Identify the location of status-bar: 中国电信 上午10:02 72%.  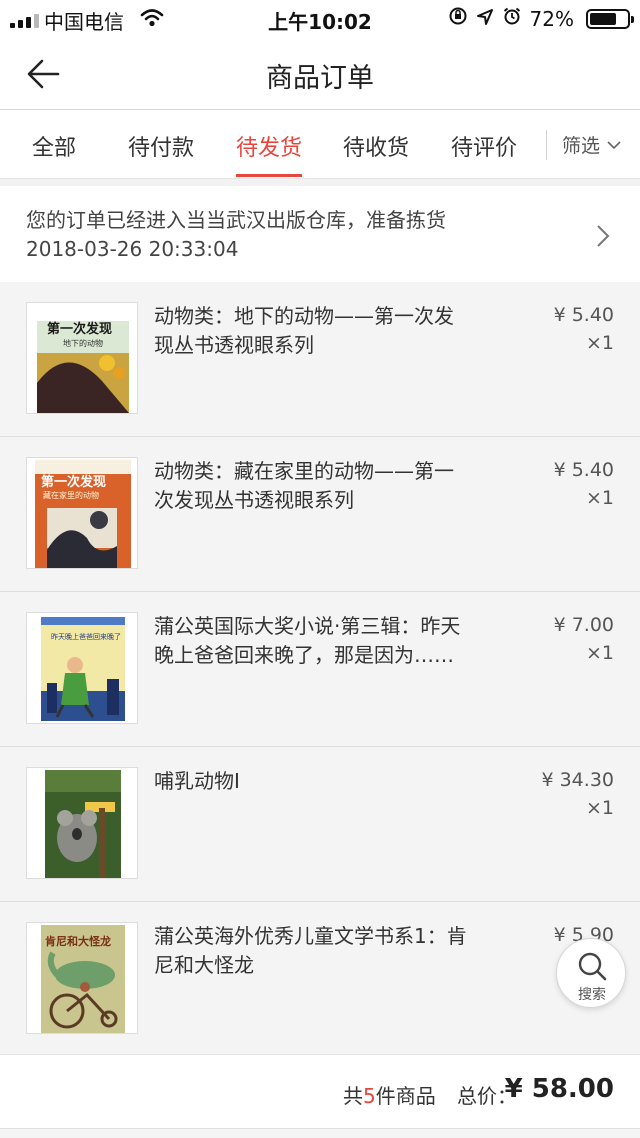
(320, 20).